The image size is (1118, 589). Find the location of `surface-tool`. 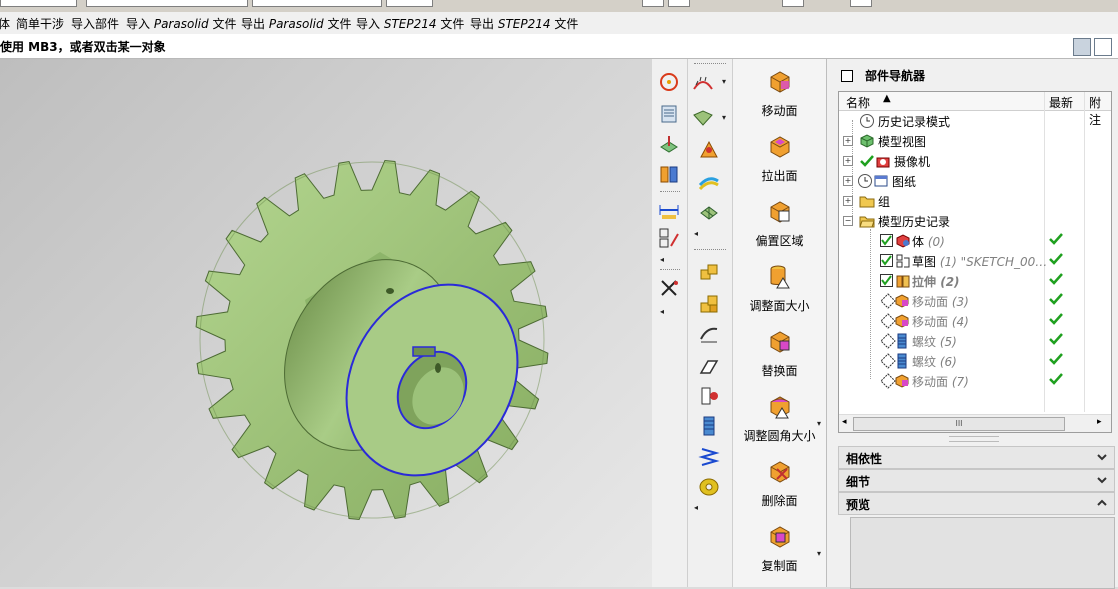

surface-tool is located at coordinates (709, 182).